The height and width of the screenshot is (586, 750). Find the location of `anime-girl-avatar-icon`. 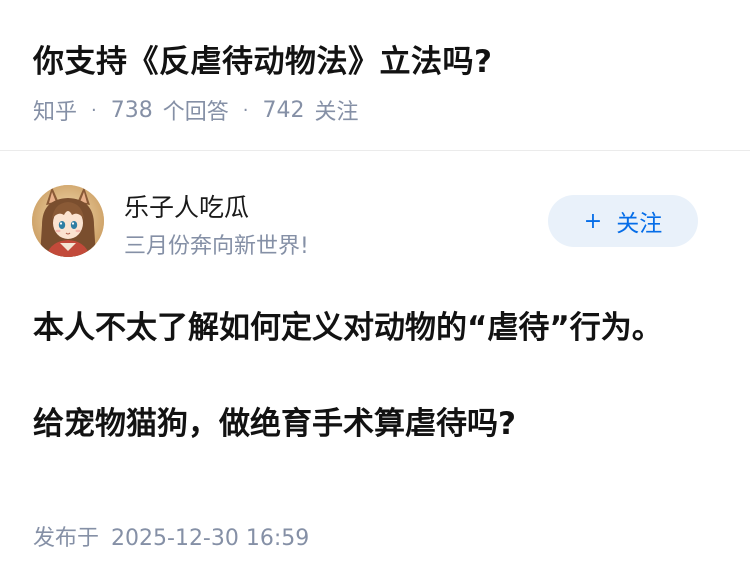

anime-girl-avatar-icon is located at coordinates (68, 221).